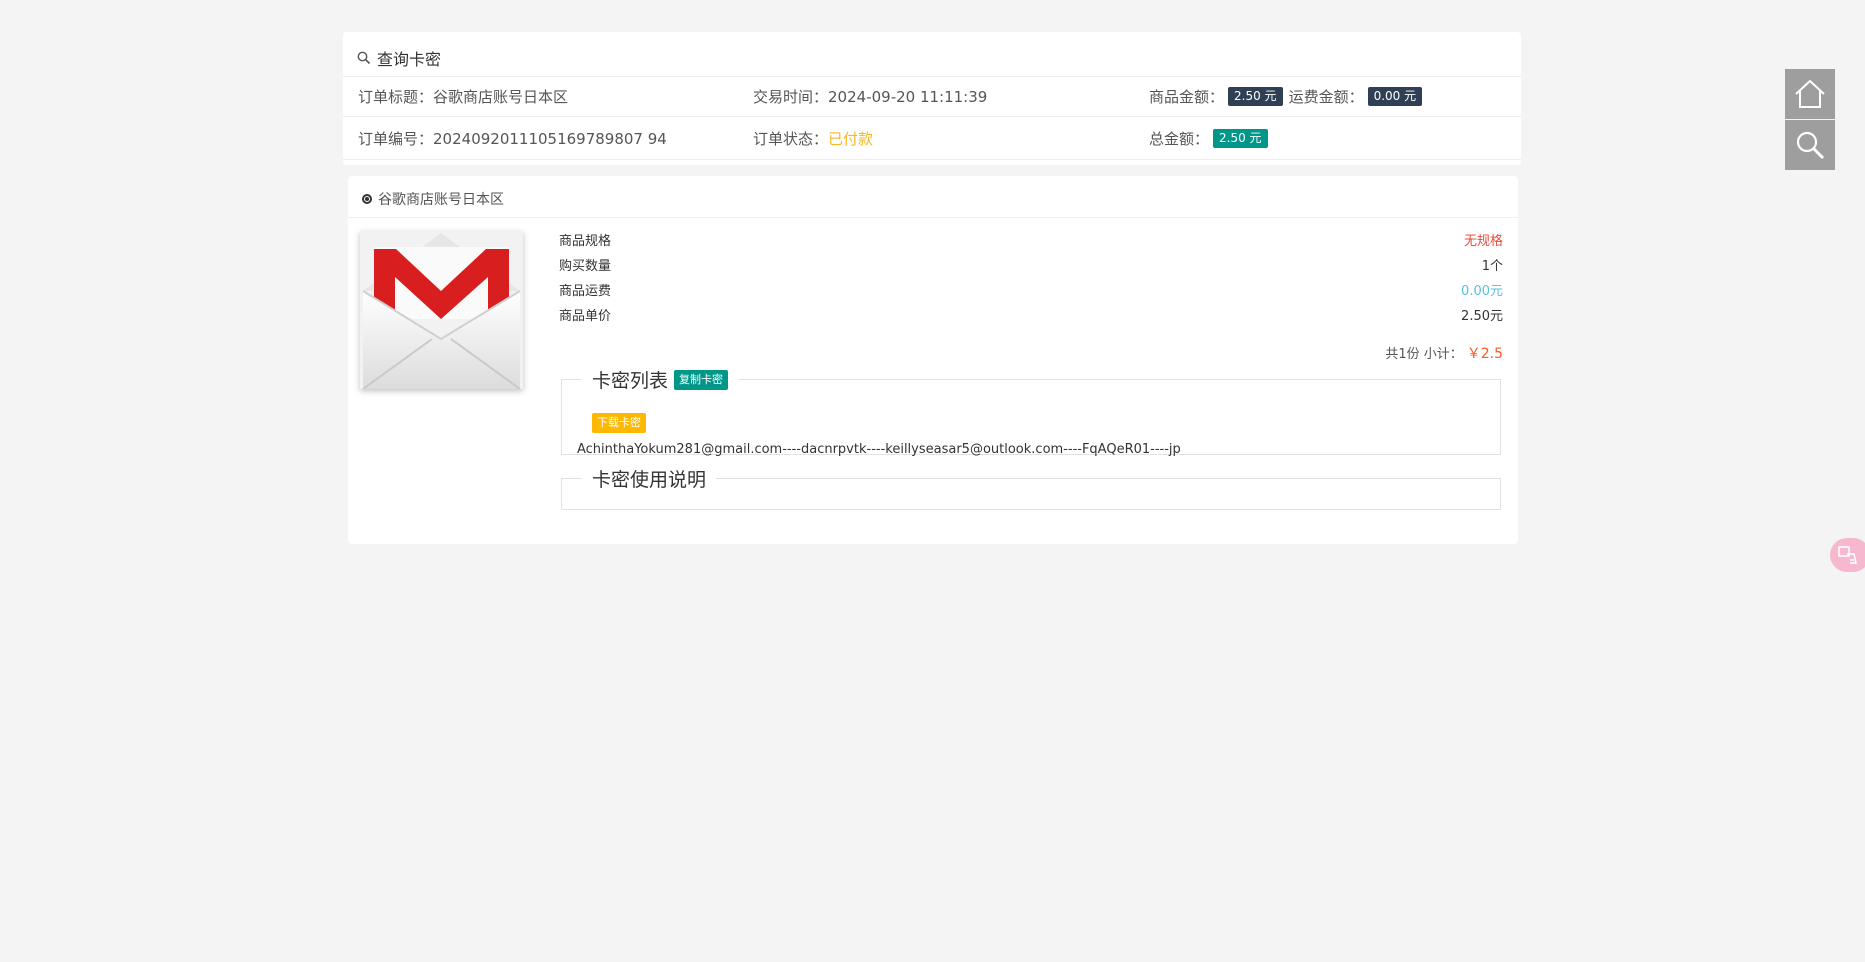  Describe the element at coordinates (701, 379) in the screenshot. I see `copy-card-button: 复制卡密` at that location.